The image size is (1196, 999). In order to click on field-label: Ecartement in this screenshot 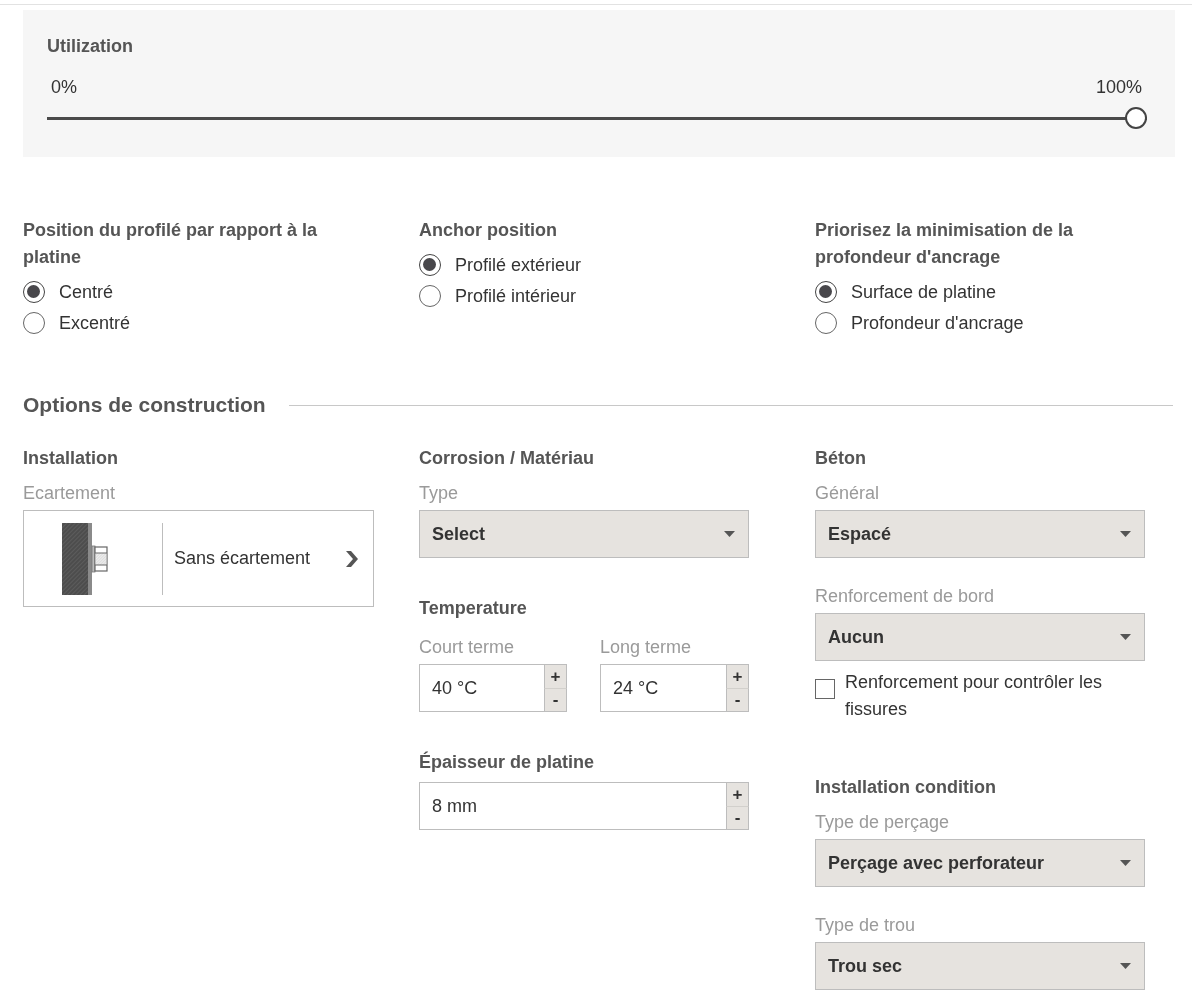, I will do `click(69, 493)`.